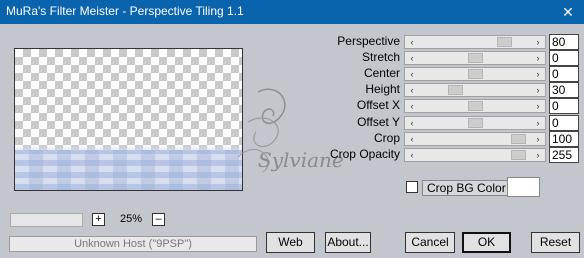 This screenshot has height=258, width=584. What do you see at coordinates (412, 187) in the screenshot?
I see `crop-bg-checkbox` at bounding box center [412, 187].